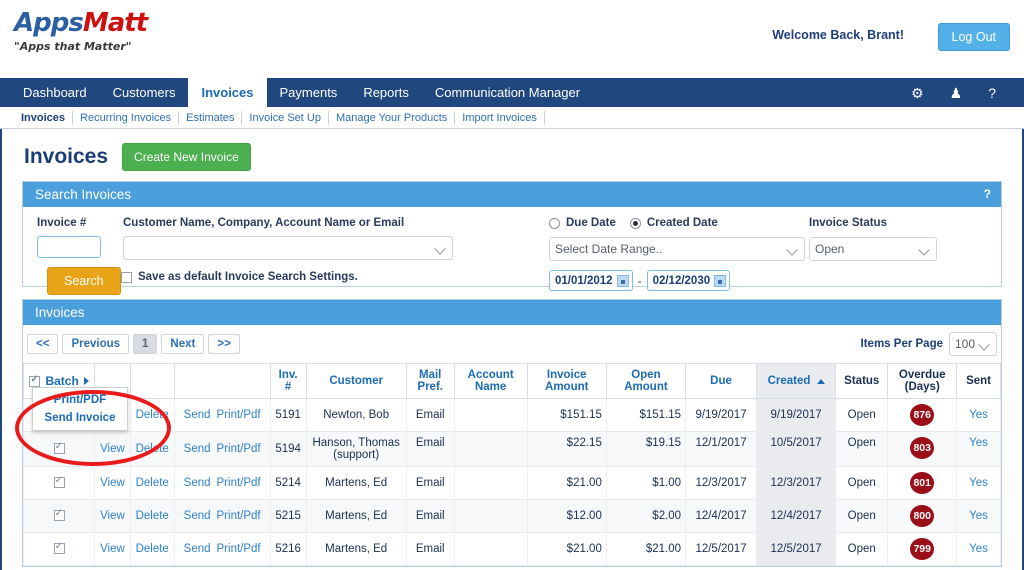  What do you see at coordinates (978, 381) in the screenshot?
I see `column-header-sent: Sent` at bounding box center [978, 381].